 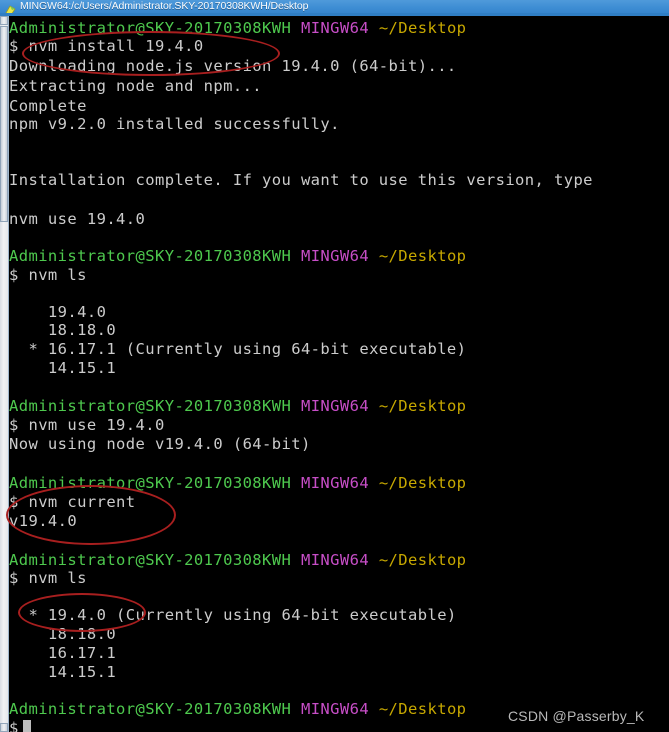 What do you see at coordinates (174, 124) in the screenshot?
I see `terminal-line-npm-installed: npm v9.2.0 installed successfully.` at bounding box center [174, 124].